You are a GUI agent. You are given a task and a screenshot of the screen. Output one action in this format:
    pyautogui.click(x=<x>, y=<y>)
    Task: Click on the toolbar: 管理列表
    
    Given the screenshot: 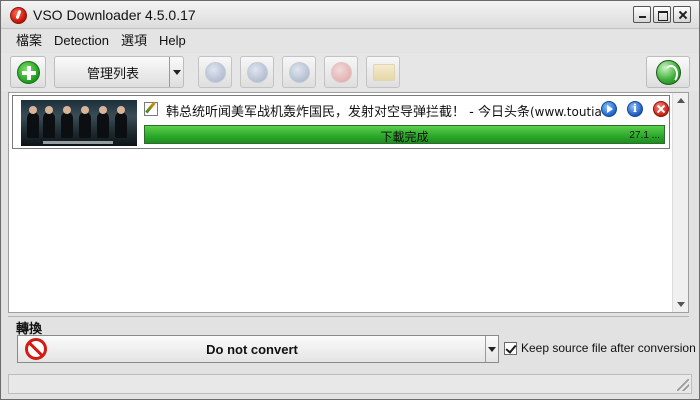 What is the action you would take?
    pyautogui.click(x=350, y=72)
    